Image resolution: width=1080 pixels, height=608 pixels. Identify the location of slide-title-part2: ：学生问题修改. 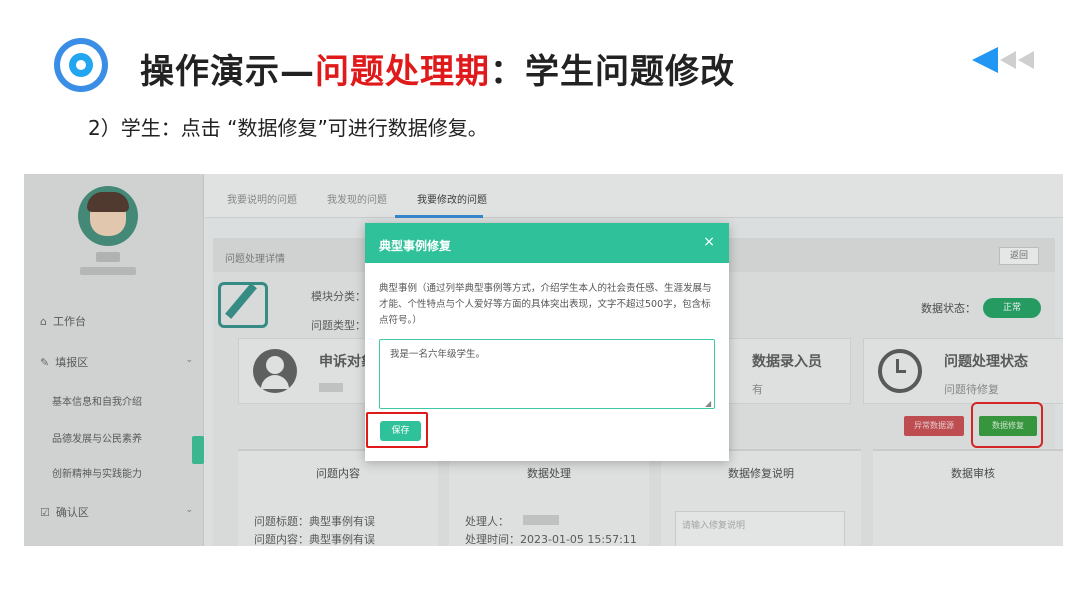
(612, 72).